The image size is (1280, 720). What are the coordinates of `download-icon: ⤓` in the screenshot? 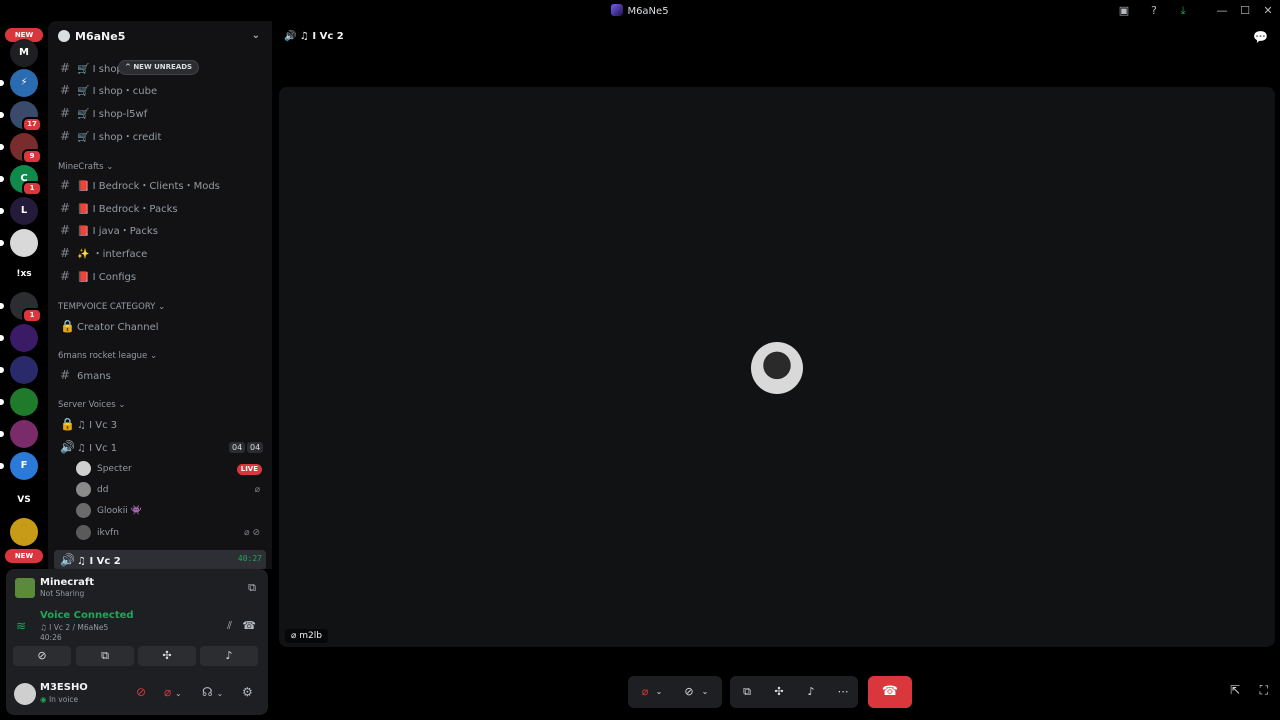 It's located at (1183, 11).